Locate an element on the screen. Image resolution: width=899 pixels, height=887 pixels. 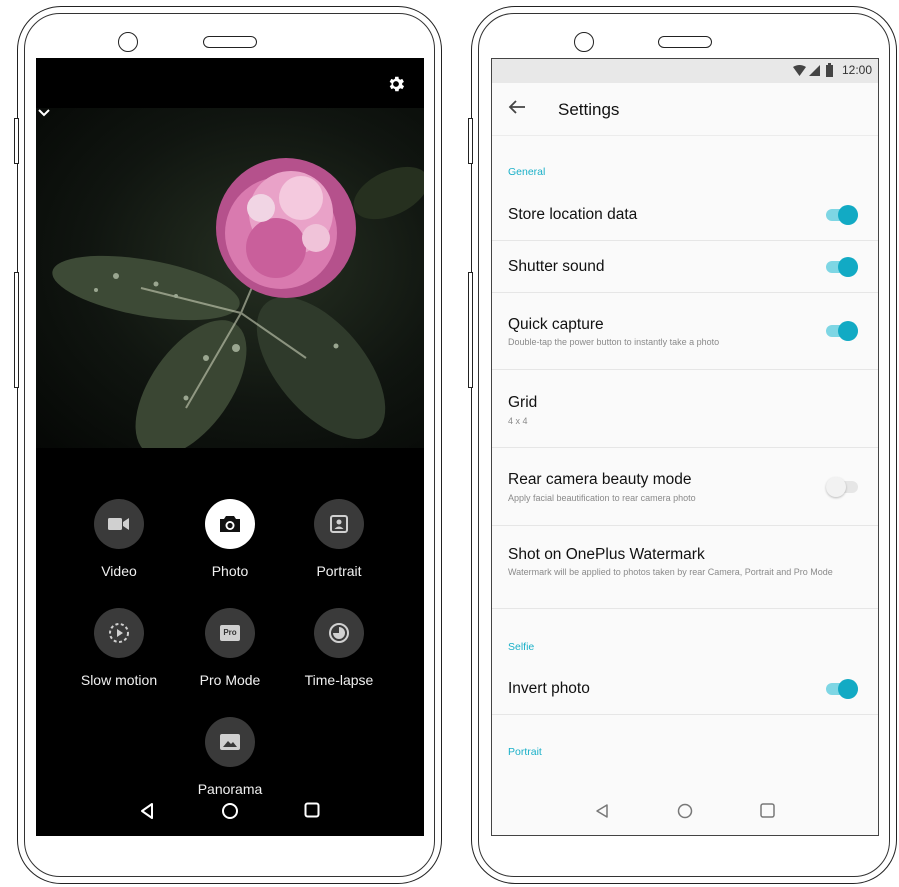
camera-navigation-bar is located at coordinates (230, 814).